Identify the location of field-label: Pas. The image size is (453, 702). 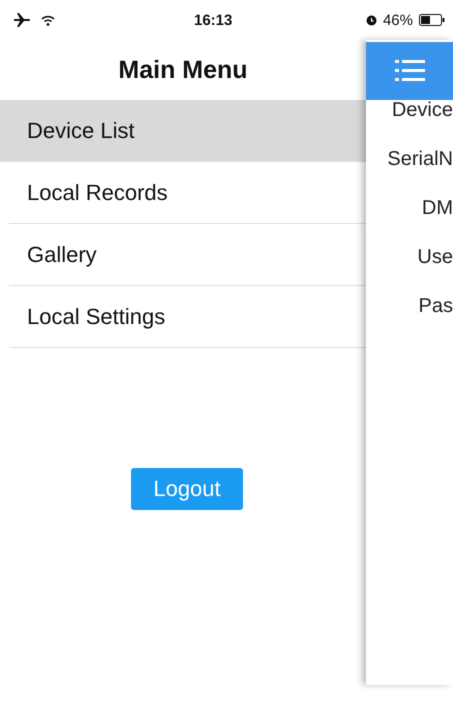
(435, 306).